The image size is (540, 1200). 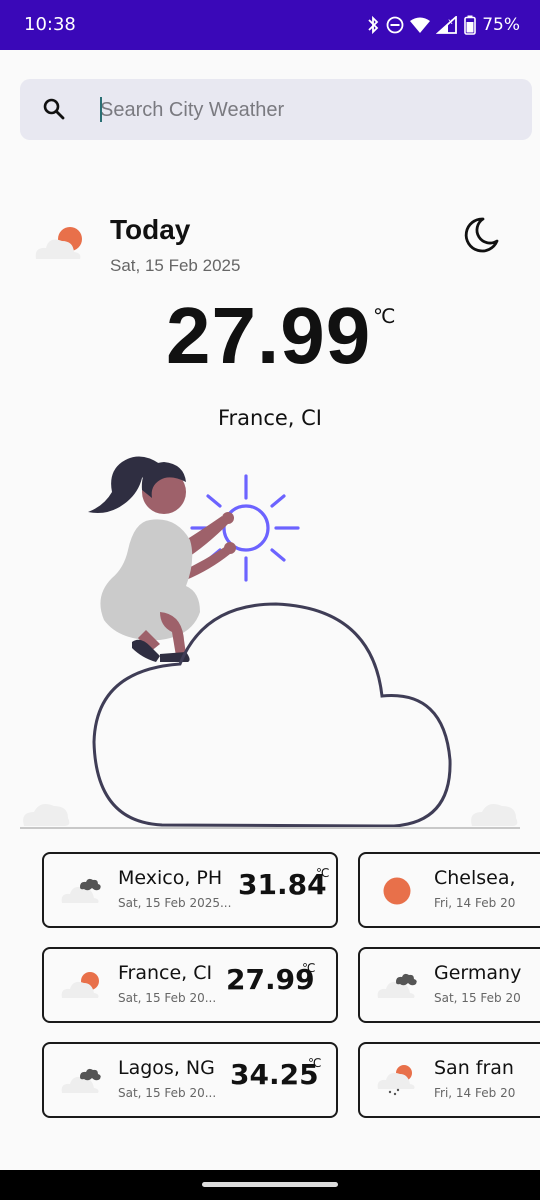 I want to click on small-cloud-left, so click(x=46, y=815).